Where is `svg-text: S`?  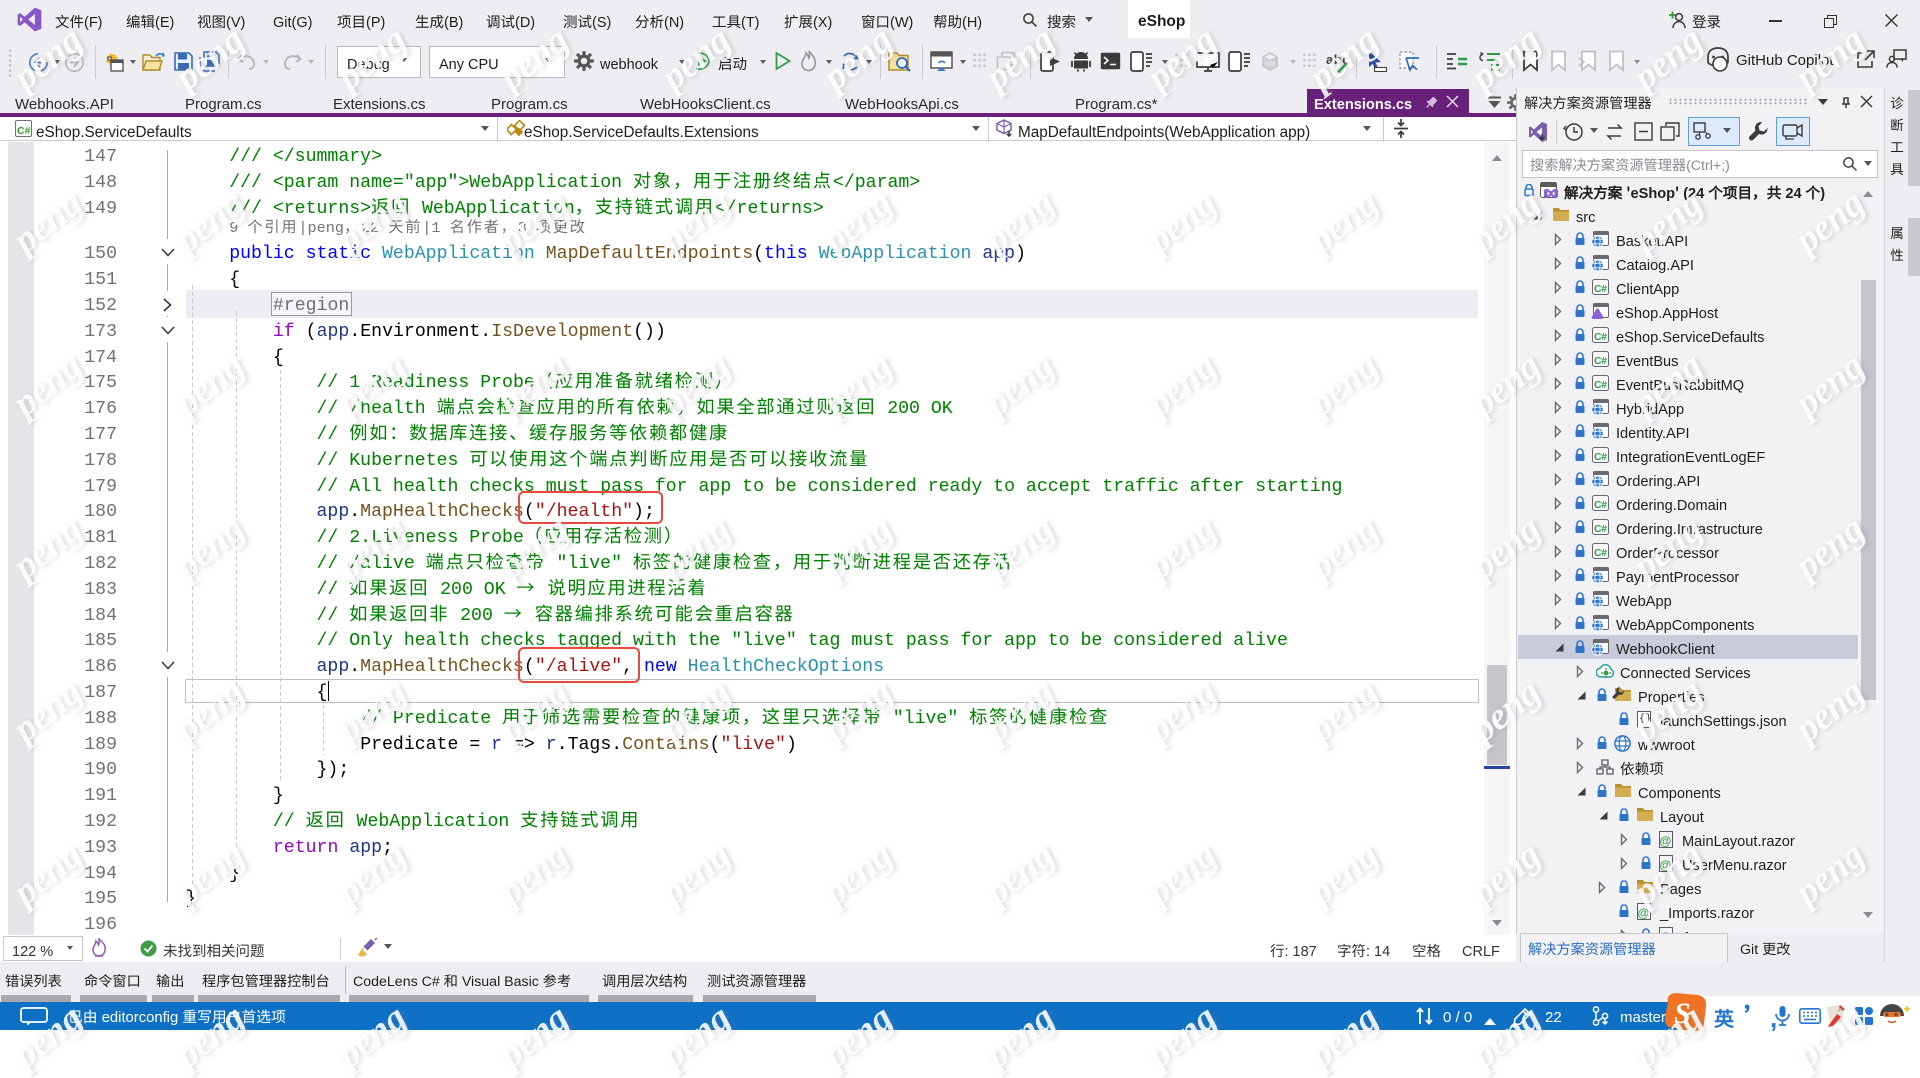 svg-text: S is located at coordinates (1682, 1013).